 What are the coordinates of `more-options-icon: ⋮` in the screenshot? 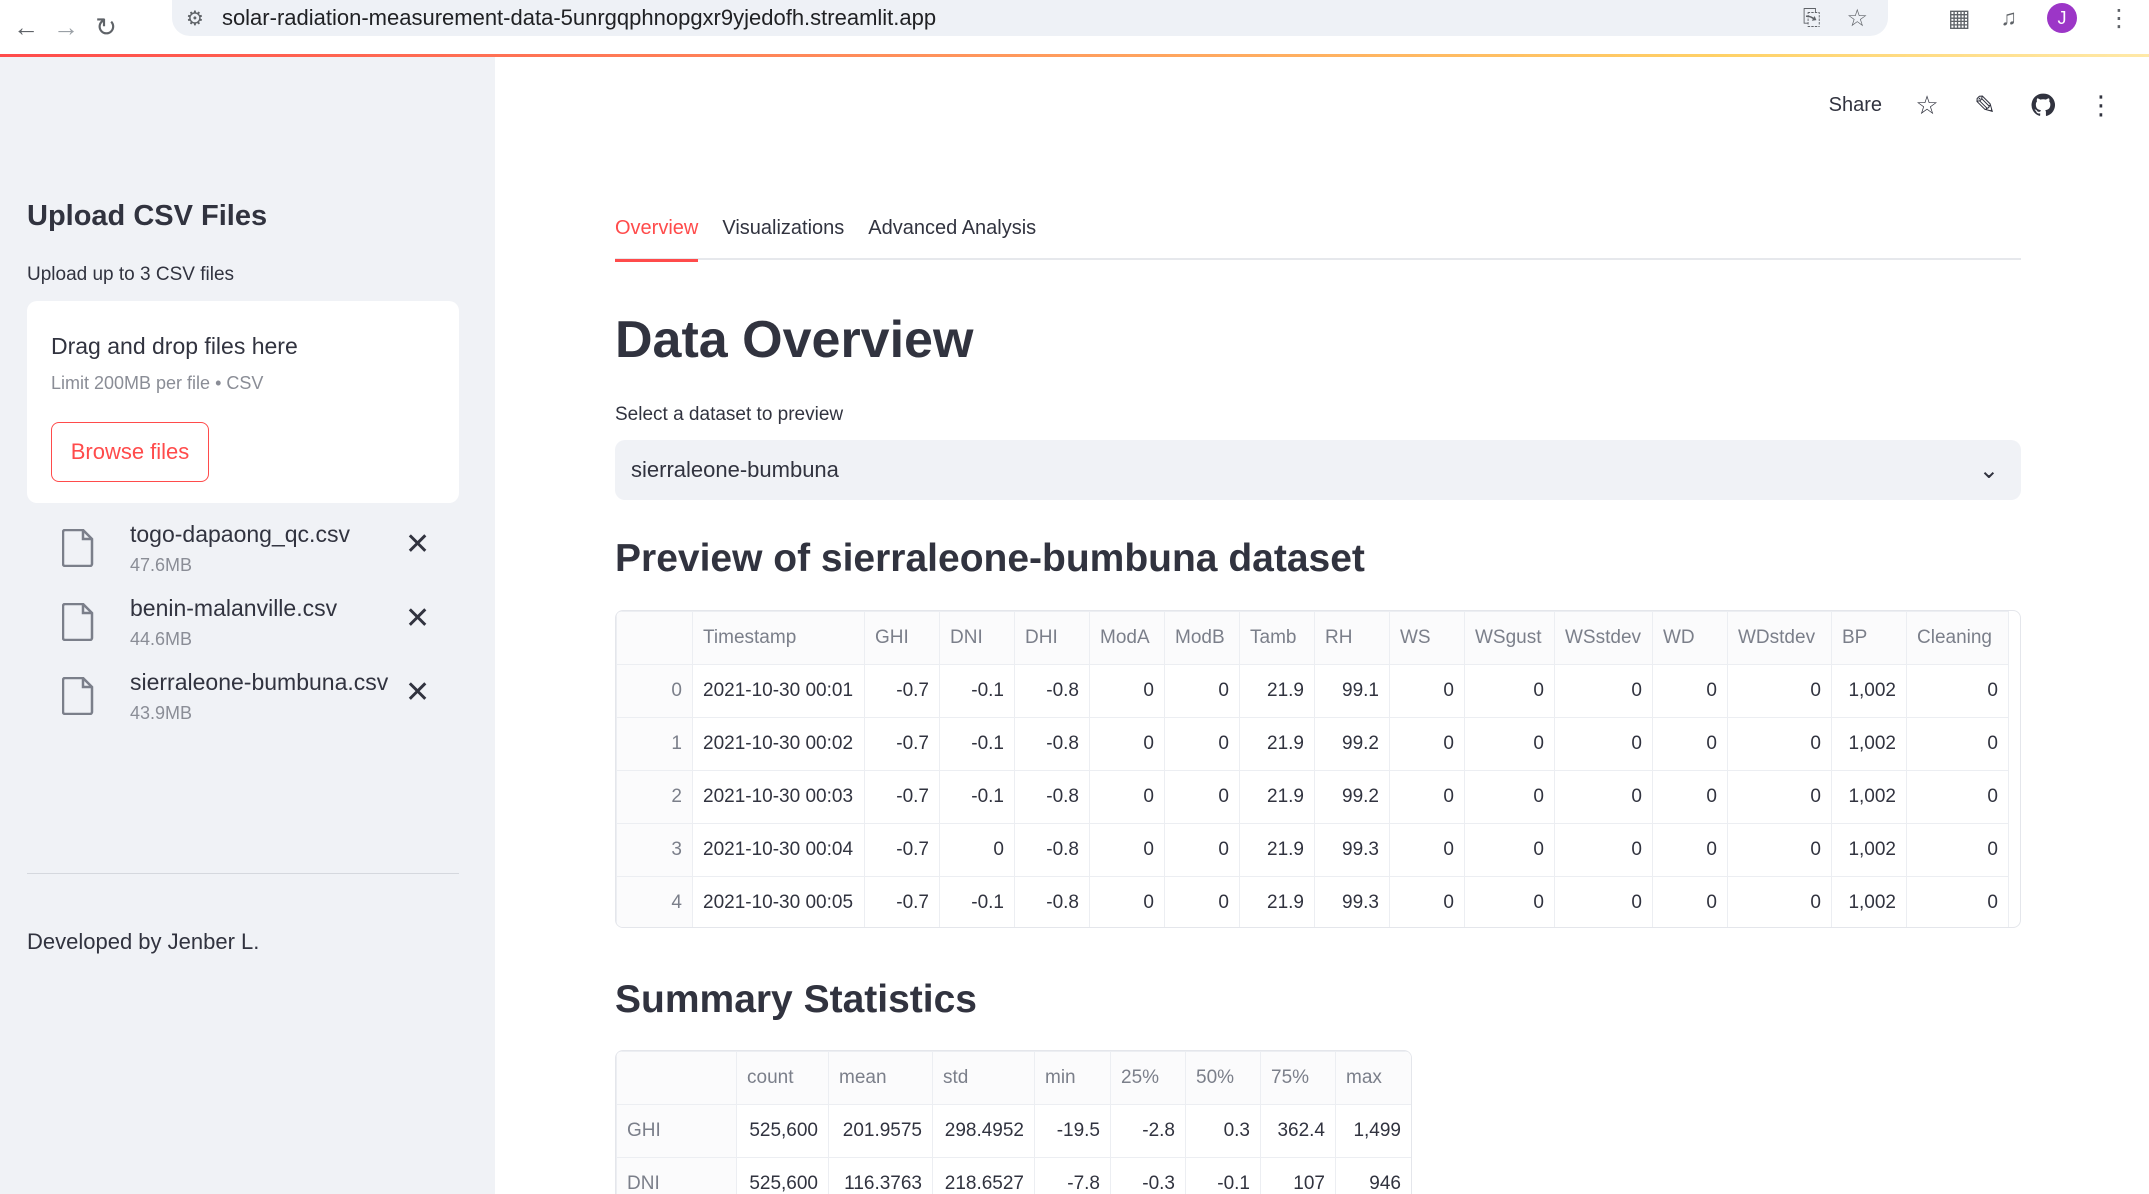 It's located at (2101, 105).